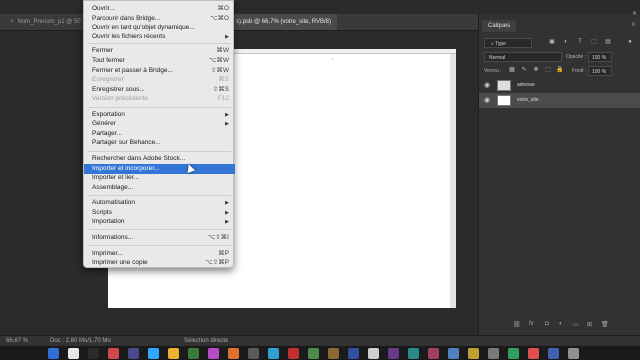  I want to click on lock-label: Verrou :, so click(493, 71).